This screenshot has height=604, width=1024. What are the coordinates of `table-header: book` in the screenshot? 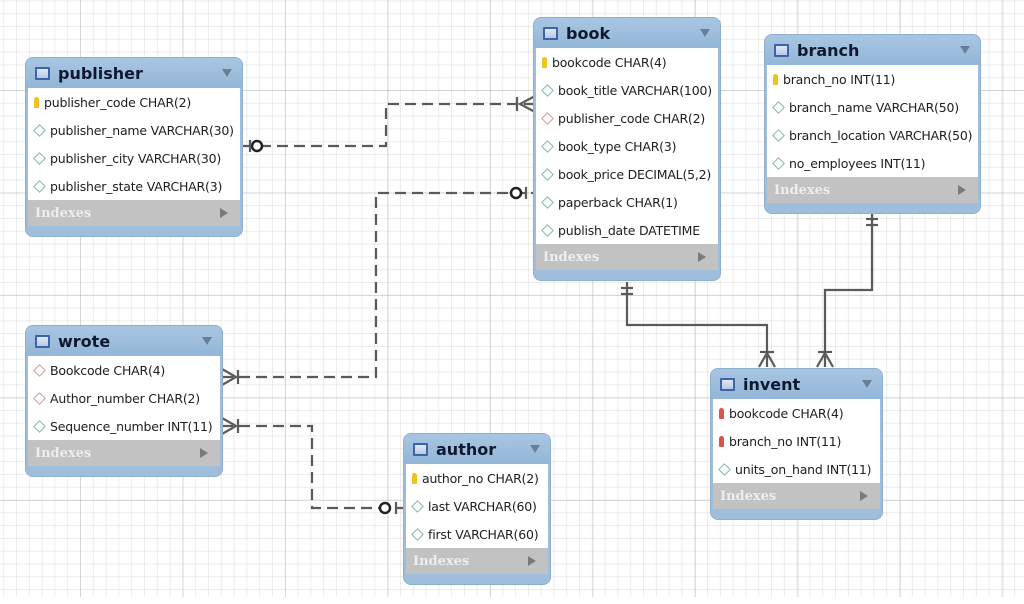 It's located at (627, 33).